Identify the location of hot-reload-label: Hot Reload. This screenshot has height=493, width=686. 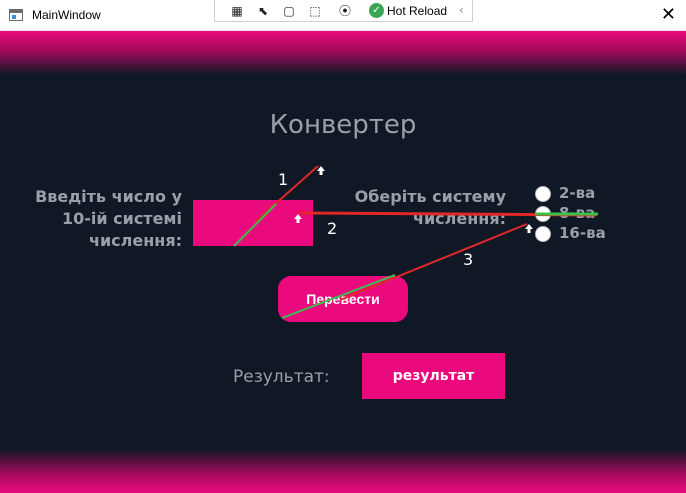
(417, 11).